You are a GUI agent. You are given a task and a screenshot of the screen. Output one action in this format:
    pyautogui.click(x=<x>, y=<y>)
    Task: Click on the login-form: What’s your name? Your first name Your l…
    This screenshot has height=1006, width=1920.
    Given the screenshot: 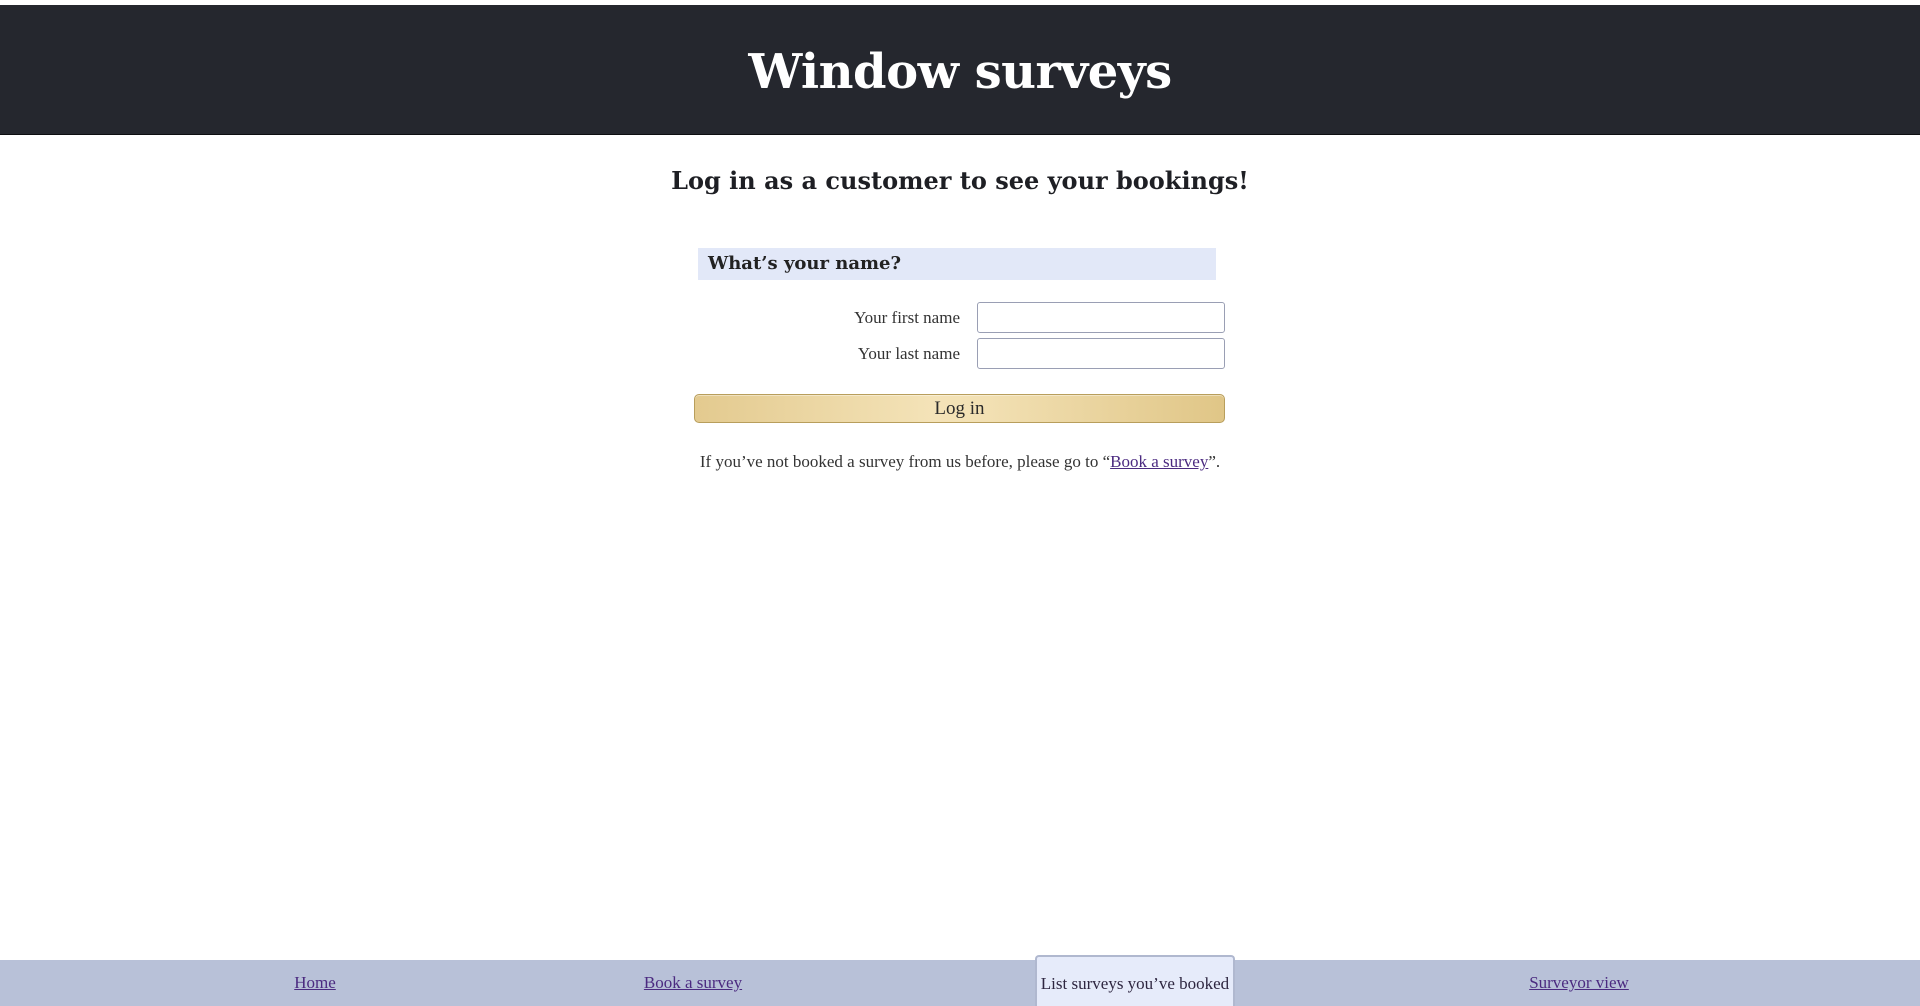 What is the action you would take?
    pyautogui.click(x=960, y=335)
    